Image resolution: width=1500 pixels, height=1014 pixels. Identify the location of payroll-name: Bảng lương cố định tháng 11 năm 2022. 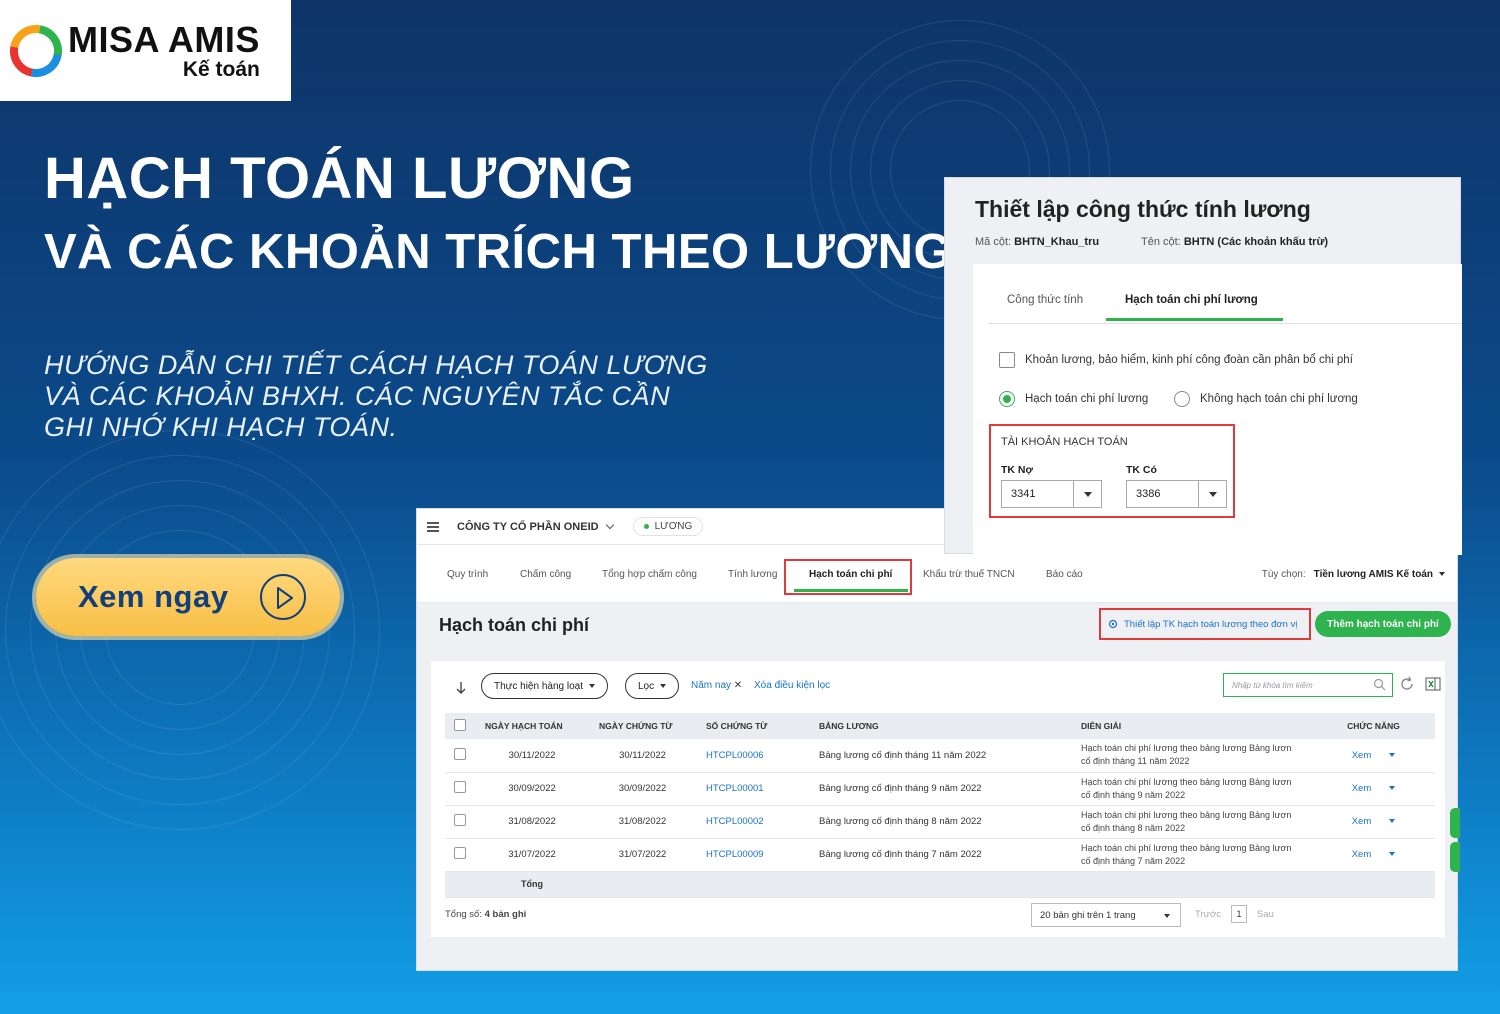
(940, 756).